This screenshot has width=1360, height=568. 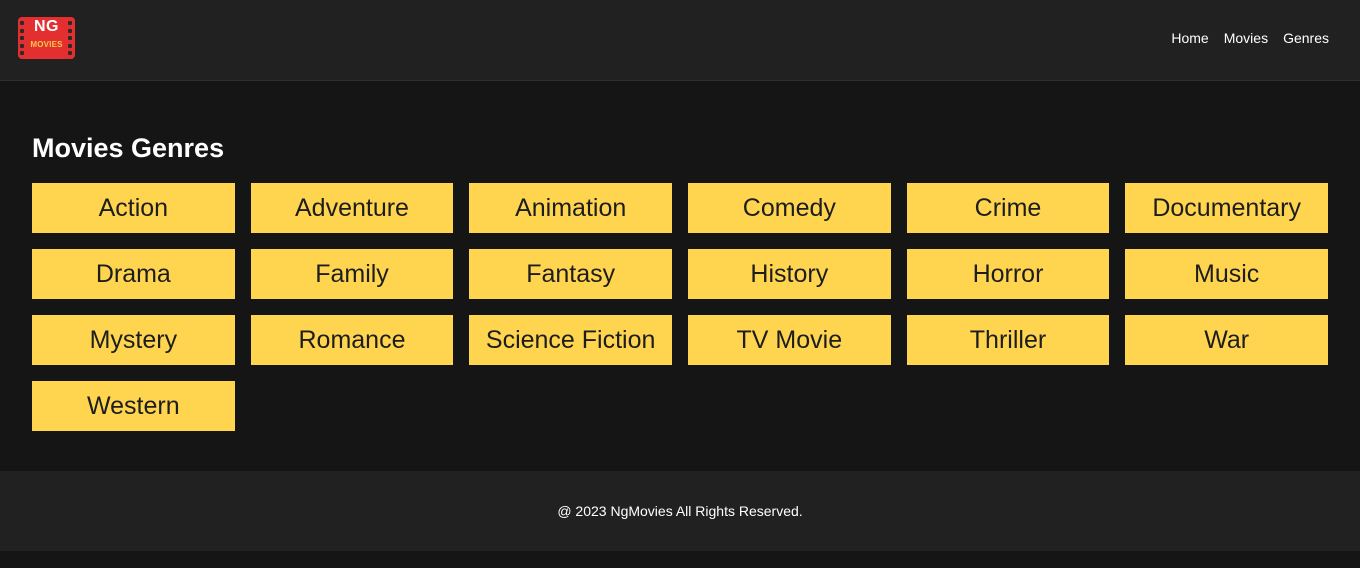 What do you see at coordinates (1246, 38) in the screenshot?
I see `nav-link-movies: Movies` at bounding box center [1246, 38].